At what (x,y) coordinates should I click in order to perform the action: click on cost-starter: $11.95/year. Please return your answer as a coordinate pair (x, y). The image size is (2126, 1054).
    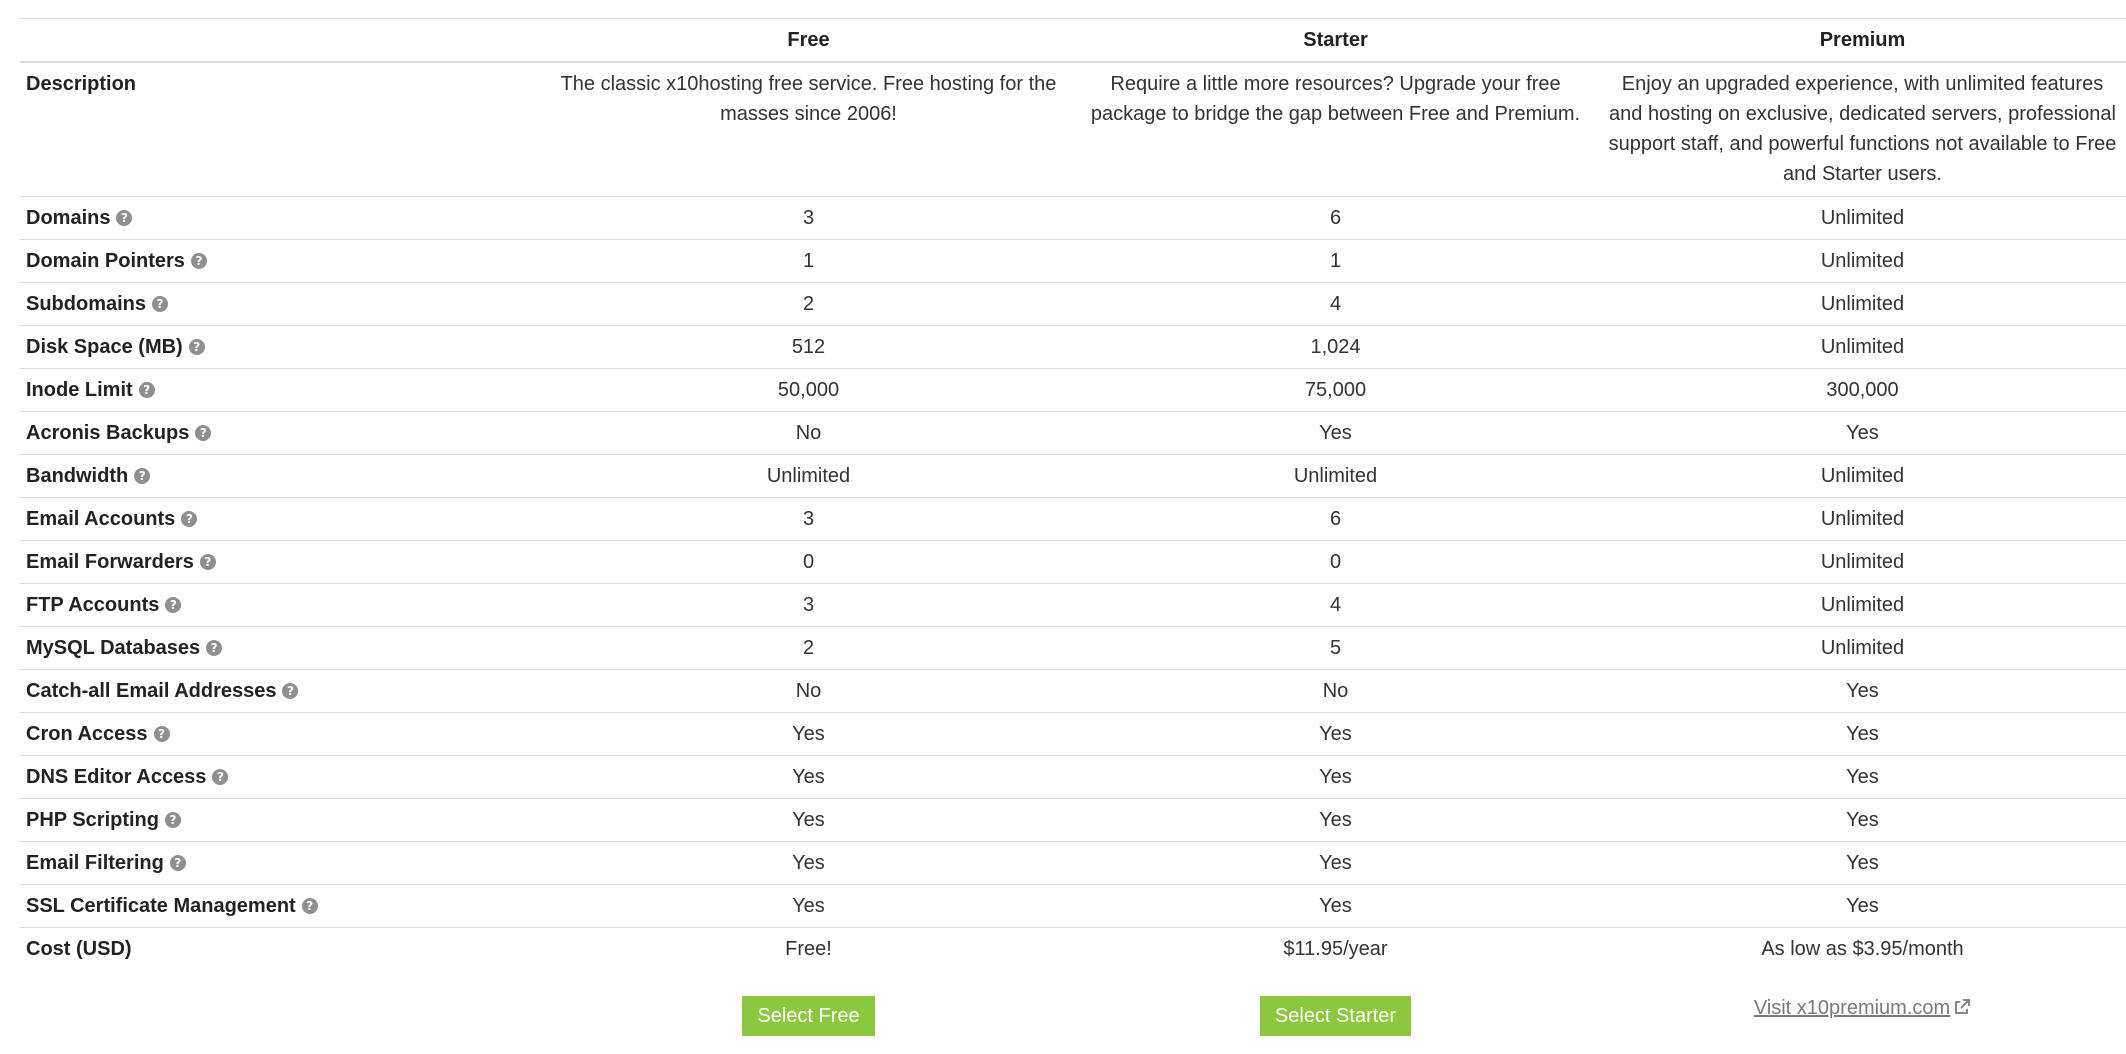
    Looking at the image, I should click on (1335, 948).